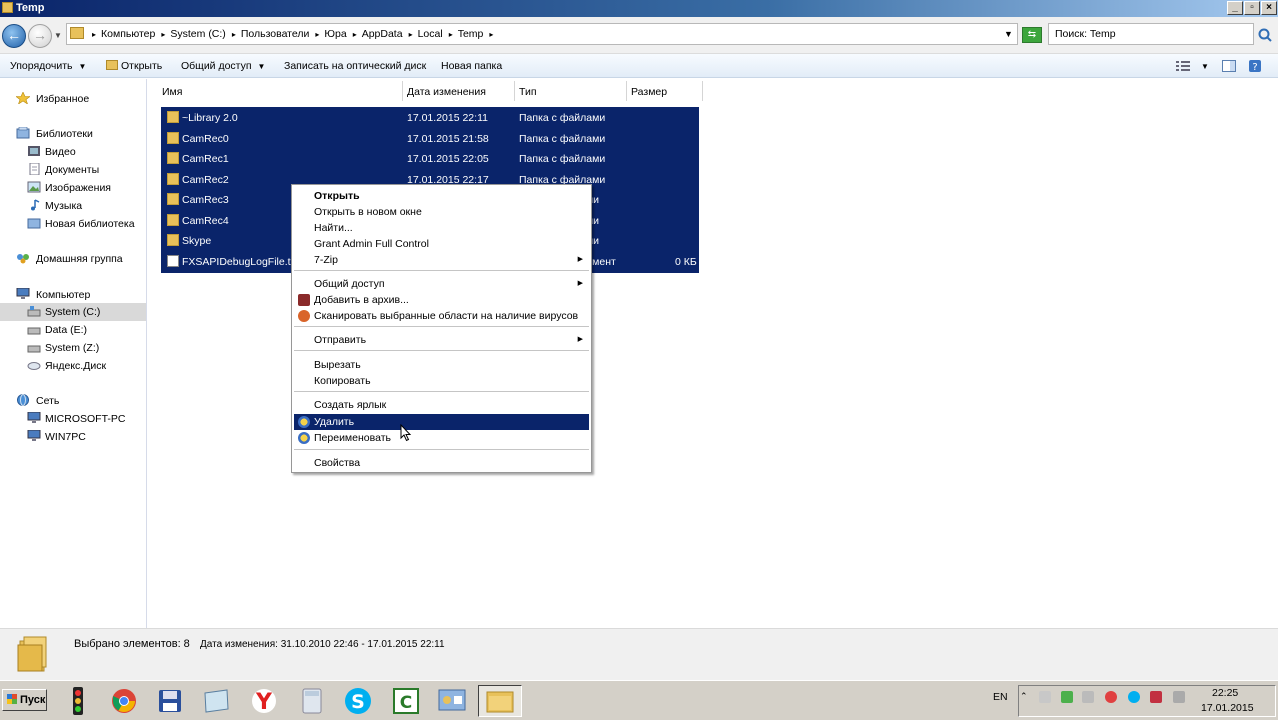  Describe the element at coordinates (639, 700) in the screenshot. I see `taskbar: Пуск Y S C EN ⌃ 22:25 17.01.2015` at that location.